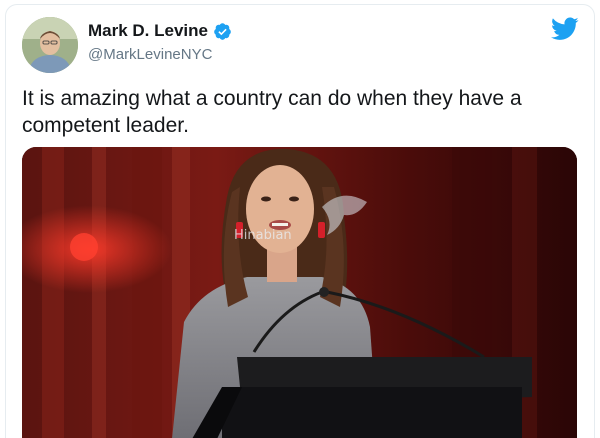 Image resolution: width=600 pixels, height=438 pixels. I want to click on watermark-text: Hinabian, so click(263, 235).